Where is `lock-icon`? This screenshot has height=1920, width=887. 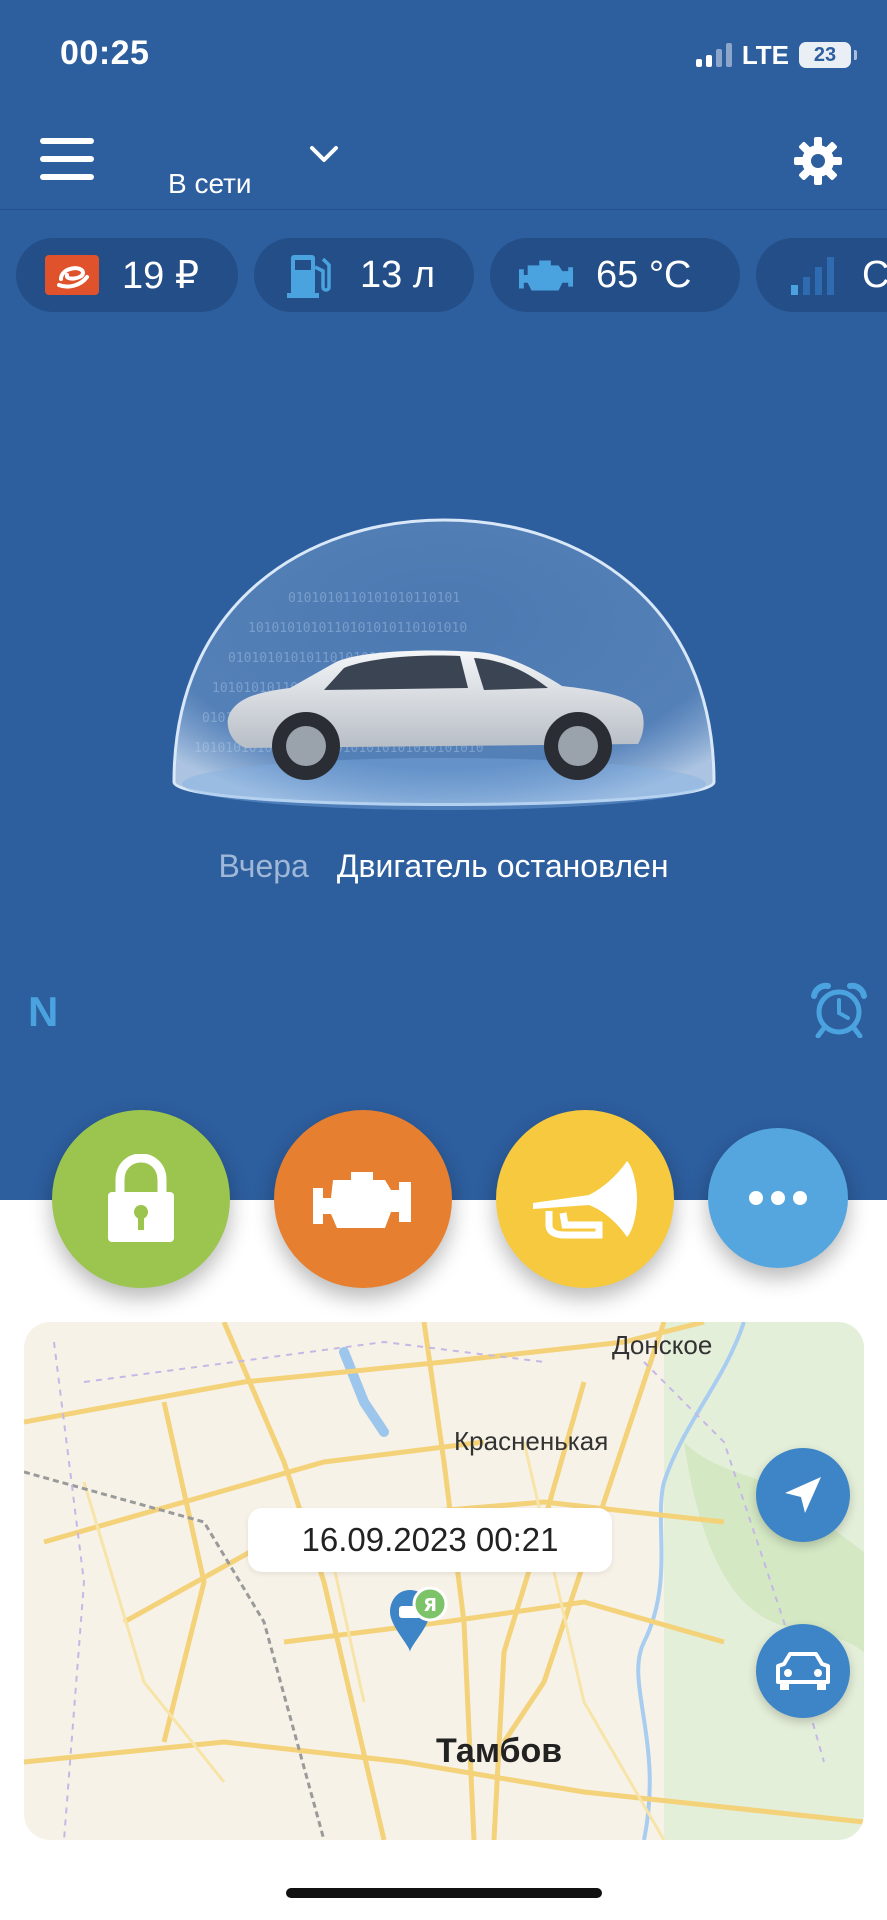
lock-icon is located at coordinates (141, 1198).